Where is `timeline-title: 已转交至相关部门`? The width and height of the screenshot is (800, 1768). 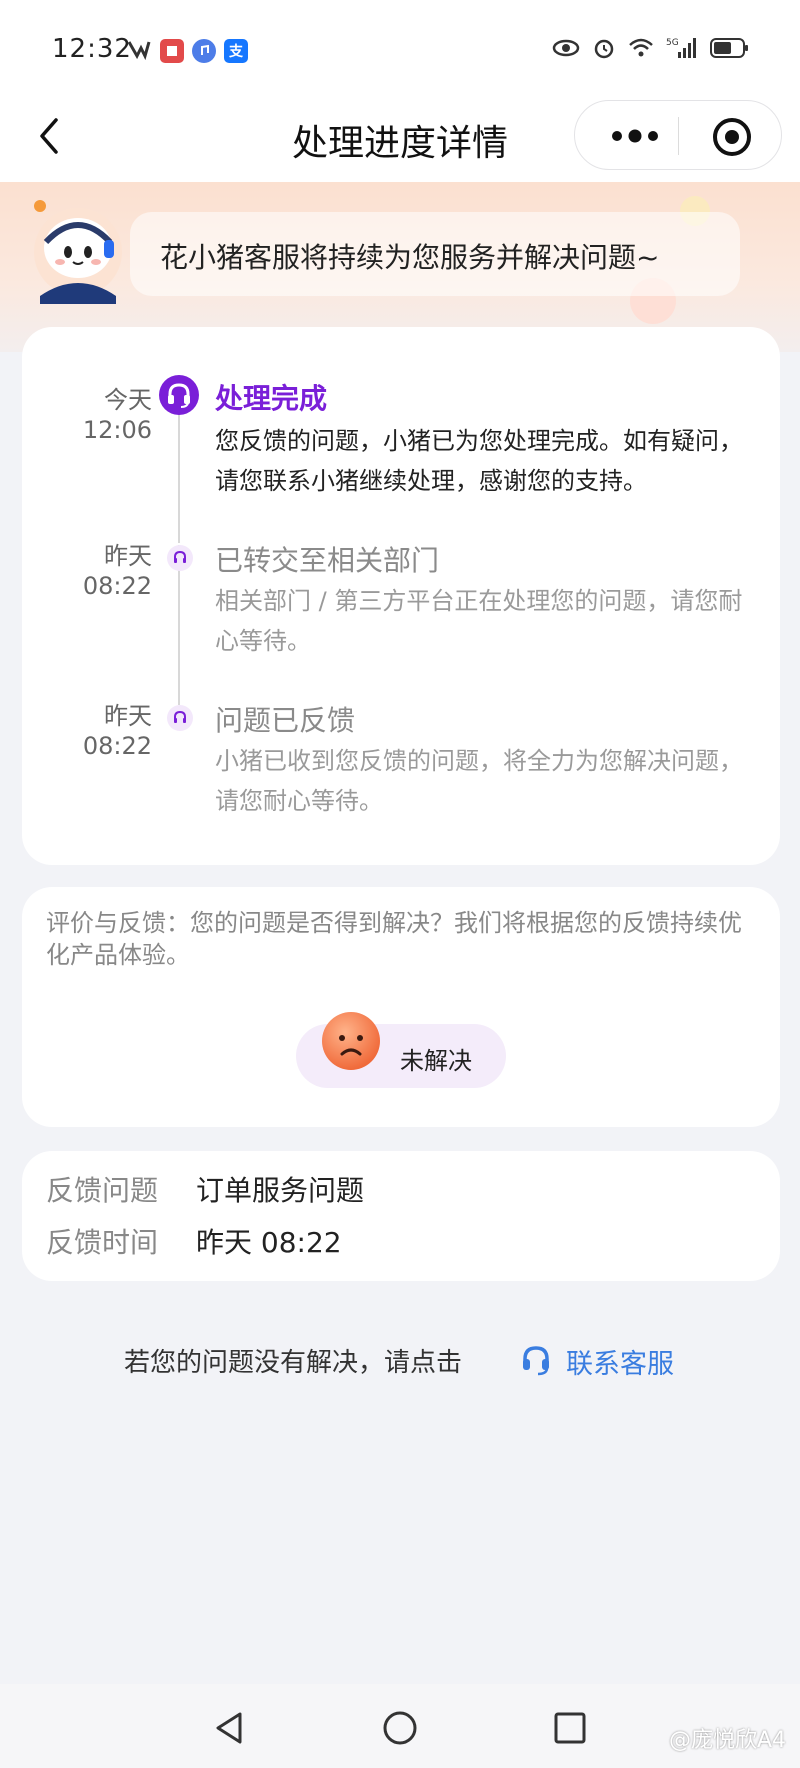
timeline-title: 已转交至相关部门 is located at coordinates (327, 560).